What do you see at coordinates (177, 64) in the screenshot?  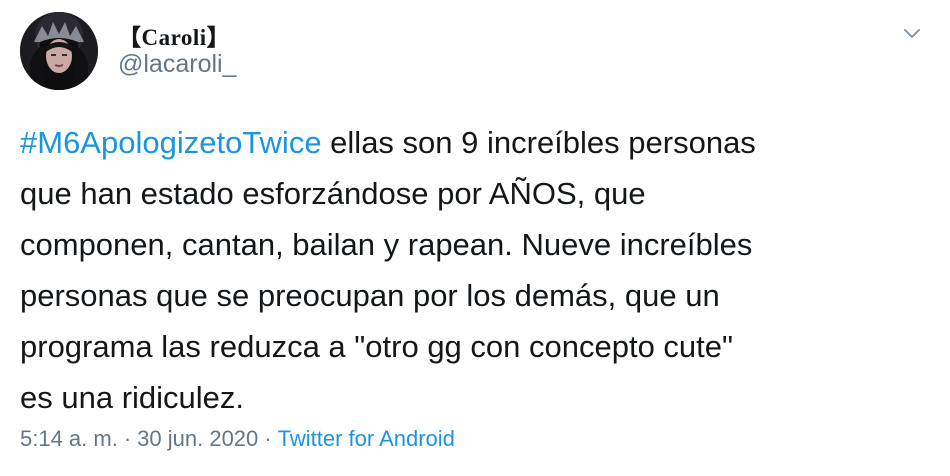 I see `author-handle: @lacaroli_` at bounding box center [177, 64].